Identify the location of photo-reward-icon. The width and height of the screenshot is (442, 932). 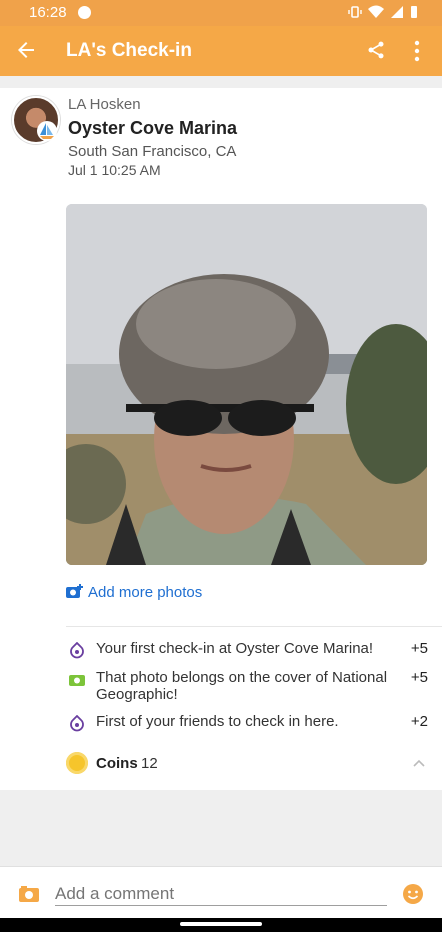
(77, 680).